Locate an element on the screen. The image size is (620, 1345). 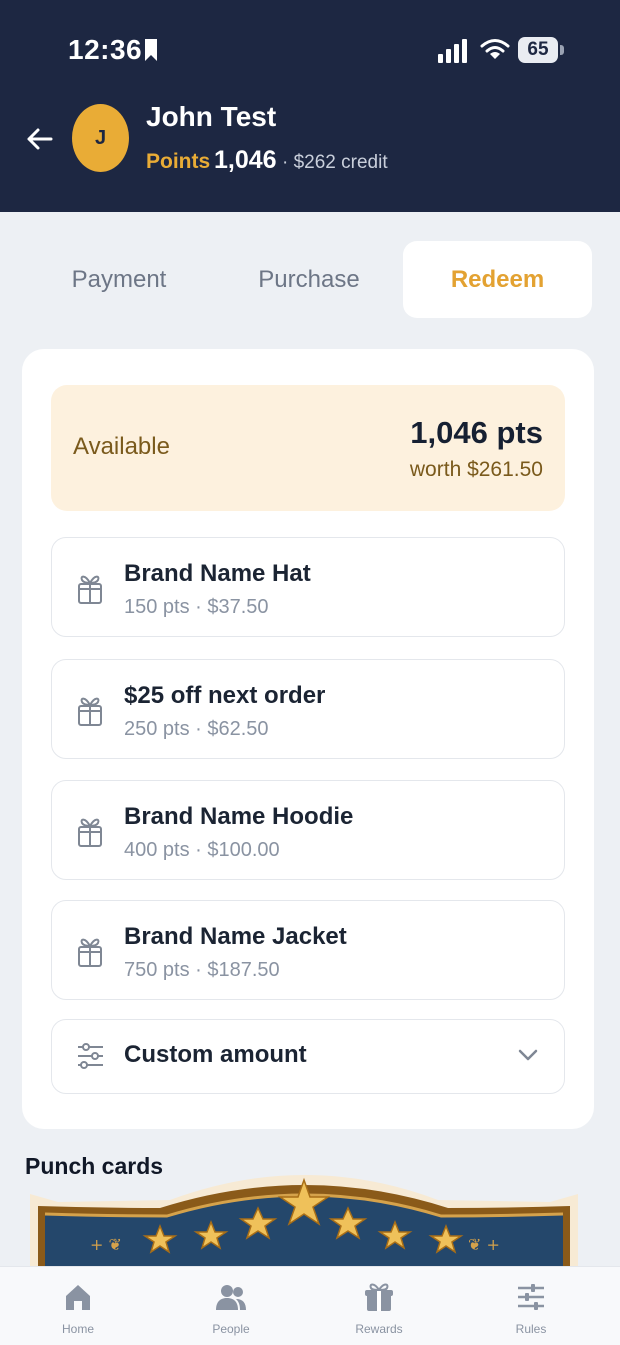
reward-title: $25 off next order is located at coordinates (225, 695).